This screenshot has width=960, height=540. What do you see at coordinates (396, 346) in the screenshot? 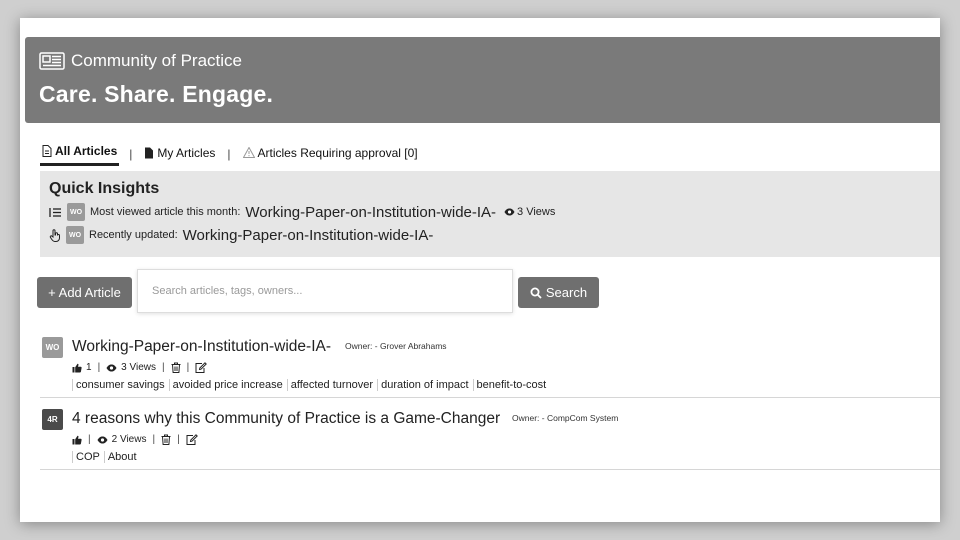
I see `article-owner: Owner: - Grover Abrahams` at bounding box center [396, 346].